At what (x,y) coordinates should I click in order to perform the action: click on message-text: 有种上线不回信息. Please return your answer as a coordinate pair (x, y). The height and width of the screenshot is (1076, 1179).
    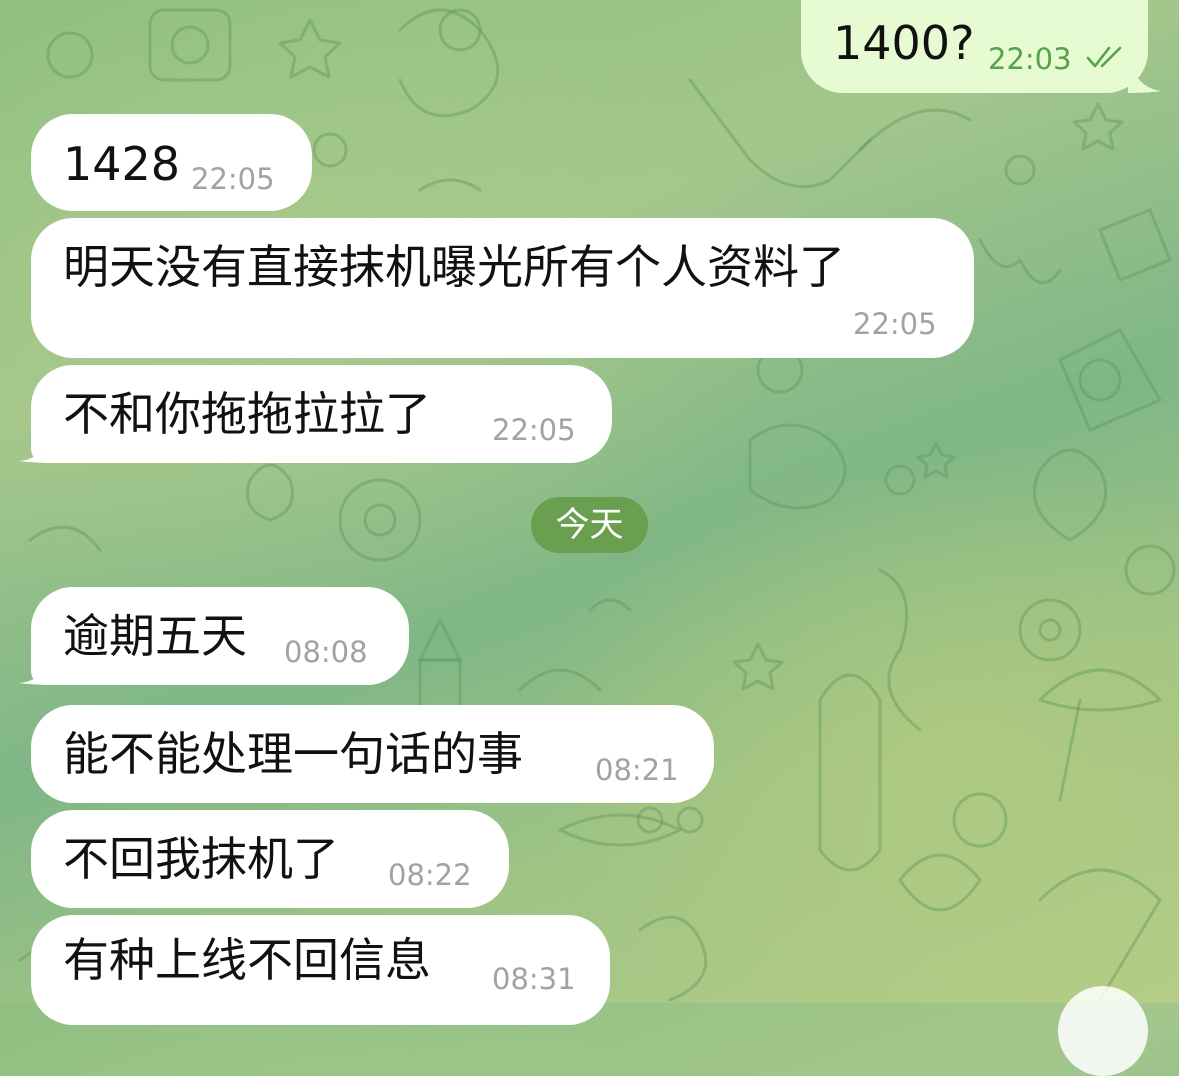
    Looking at the image, I should click on (247, 960).